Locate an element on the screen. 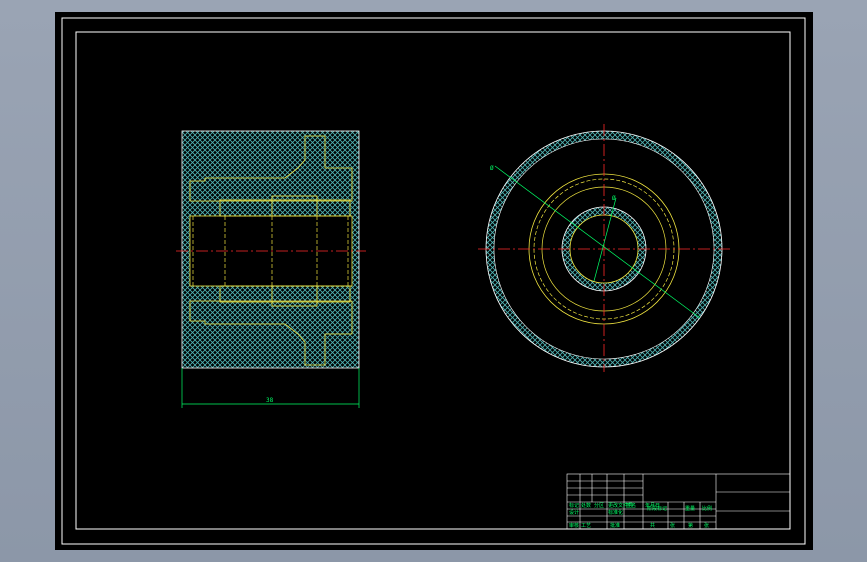 This screenshot has height=562, width=867. outer-diameter-text: Ø is located at coordinates (492, 168).